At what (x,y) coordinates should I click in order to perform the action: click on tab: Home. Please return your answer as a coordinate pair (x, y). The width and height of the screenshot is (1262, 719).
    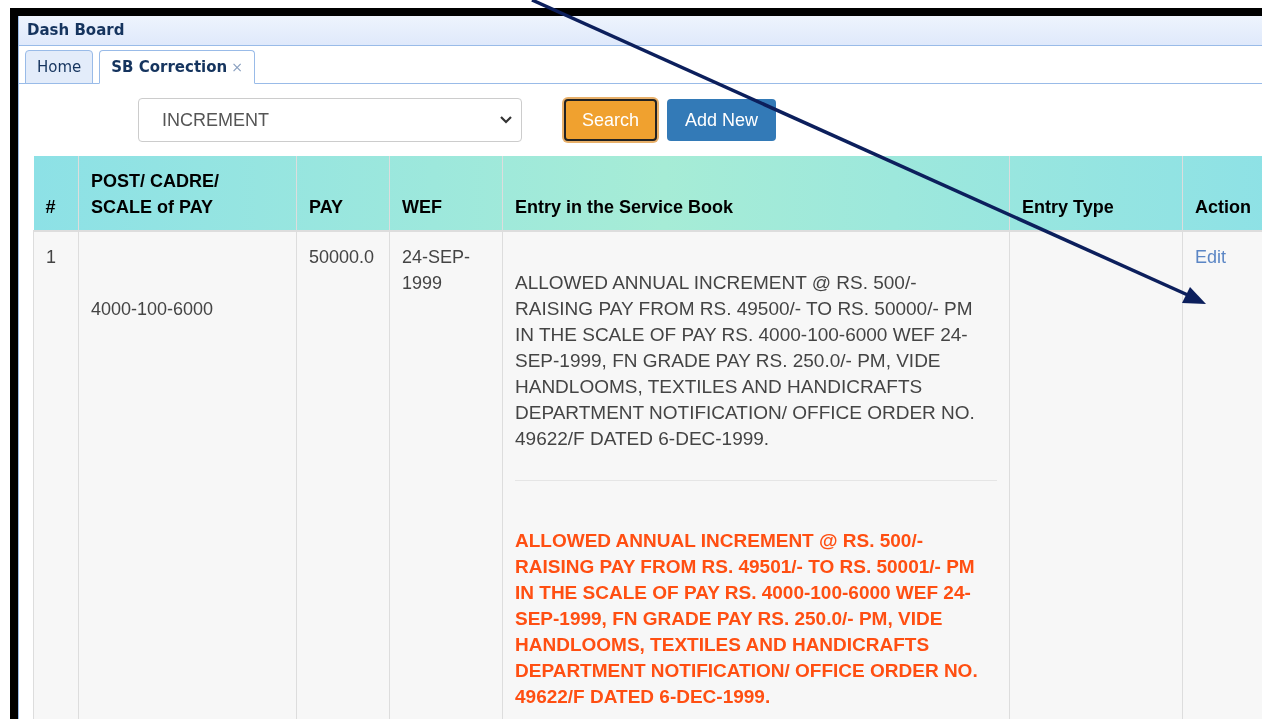
    Looking at the image, I should click on (59, 67).